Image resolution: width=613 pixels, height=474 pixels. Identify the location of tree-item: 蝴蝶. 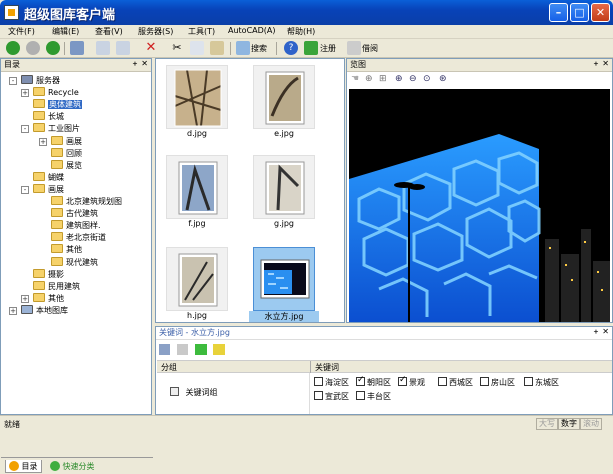
(48, 177).